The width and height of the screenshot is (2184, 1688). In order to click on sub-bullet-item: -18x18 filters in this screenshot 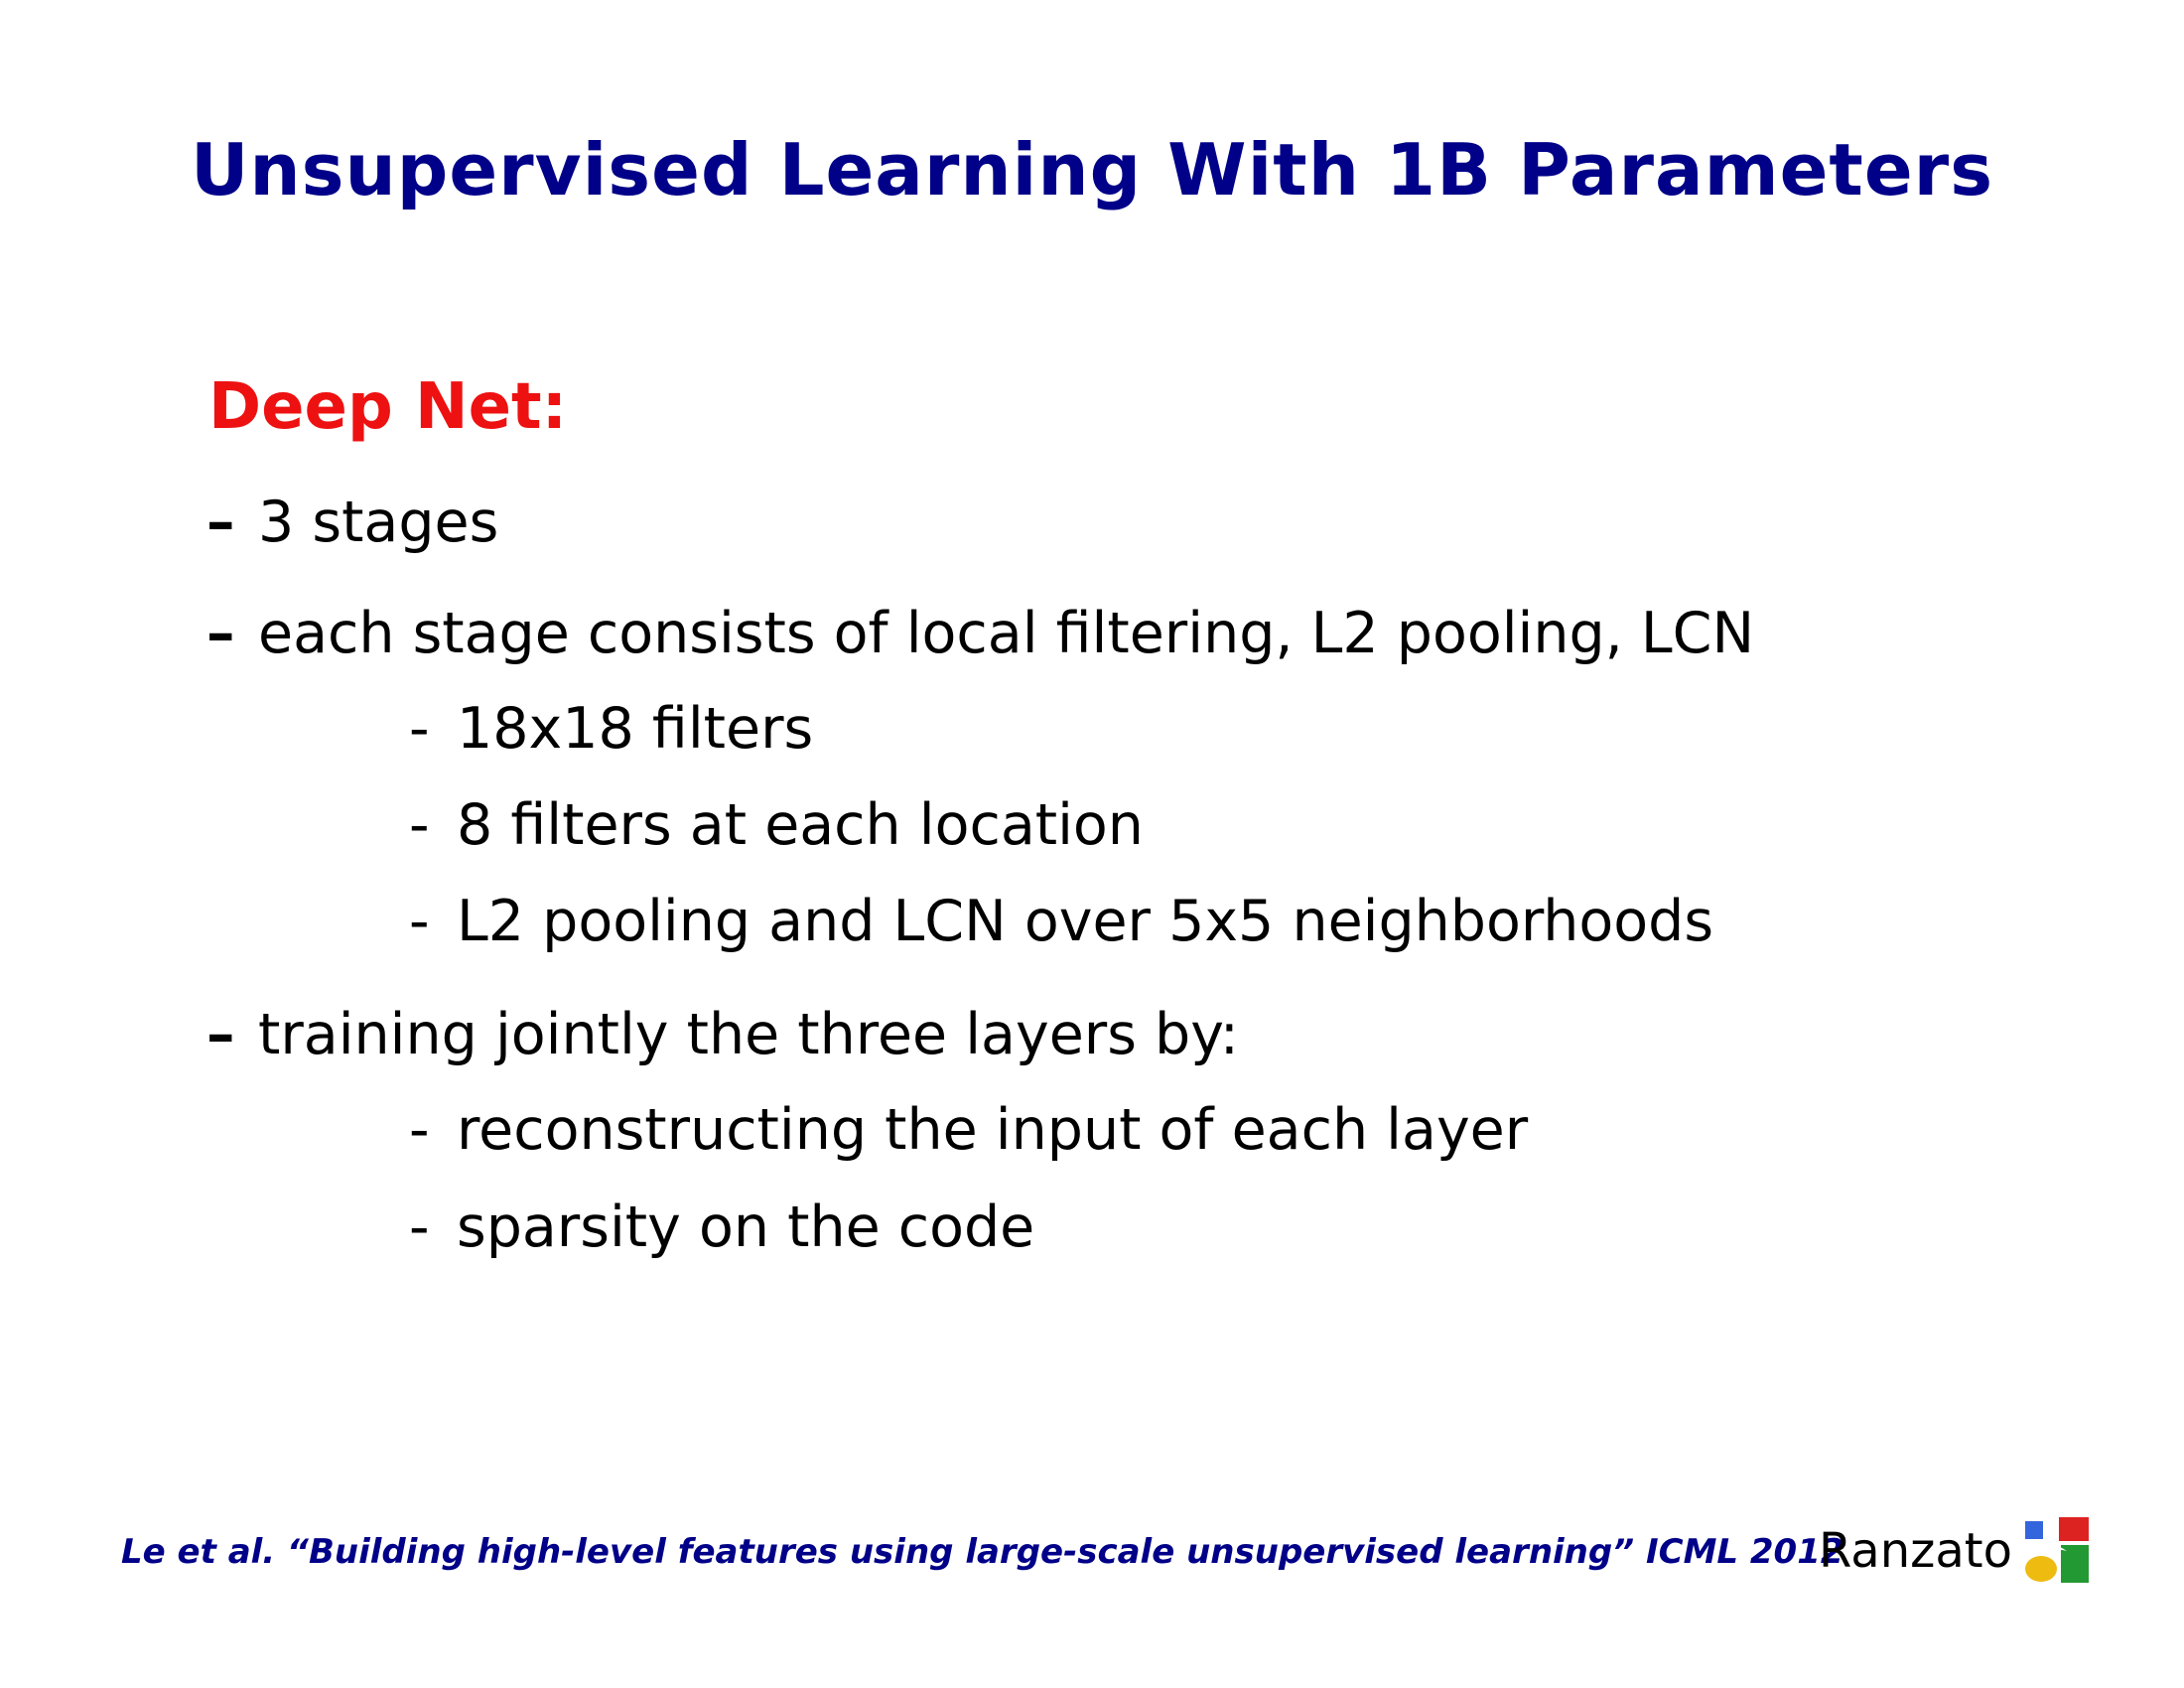, I will do `click(611, 729)`.